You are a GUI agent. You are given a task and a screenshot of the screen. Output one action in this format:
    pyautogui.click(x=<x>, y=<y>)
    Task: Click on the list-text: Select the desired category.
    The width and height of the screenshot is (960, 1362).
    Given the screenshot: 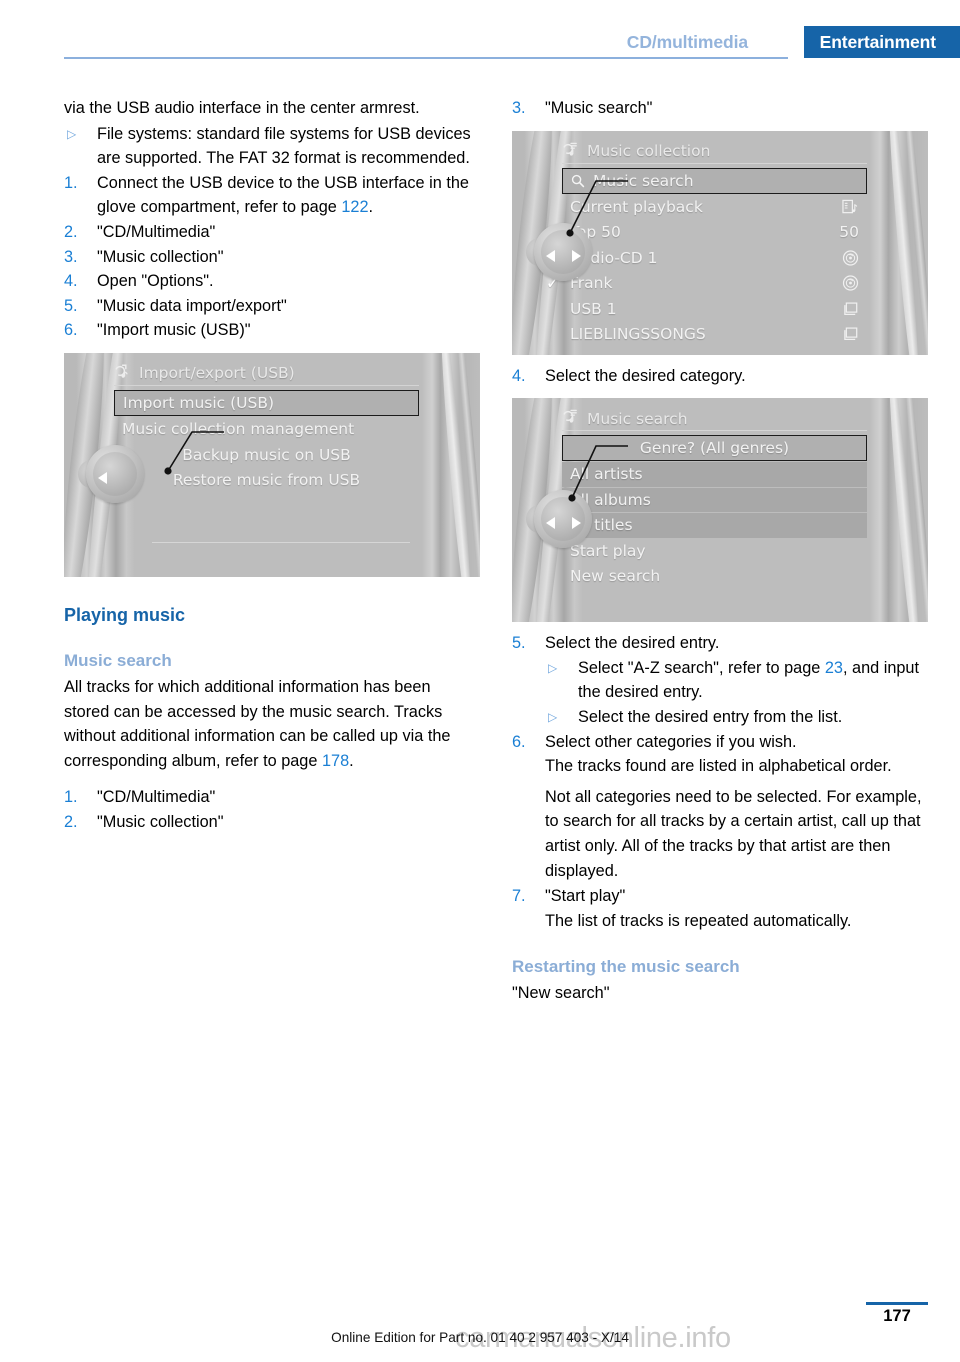 What is the action you would take?
    pyautogui.click(x=645, y=375)
    